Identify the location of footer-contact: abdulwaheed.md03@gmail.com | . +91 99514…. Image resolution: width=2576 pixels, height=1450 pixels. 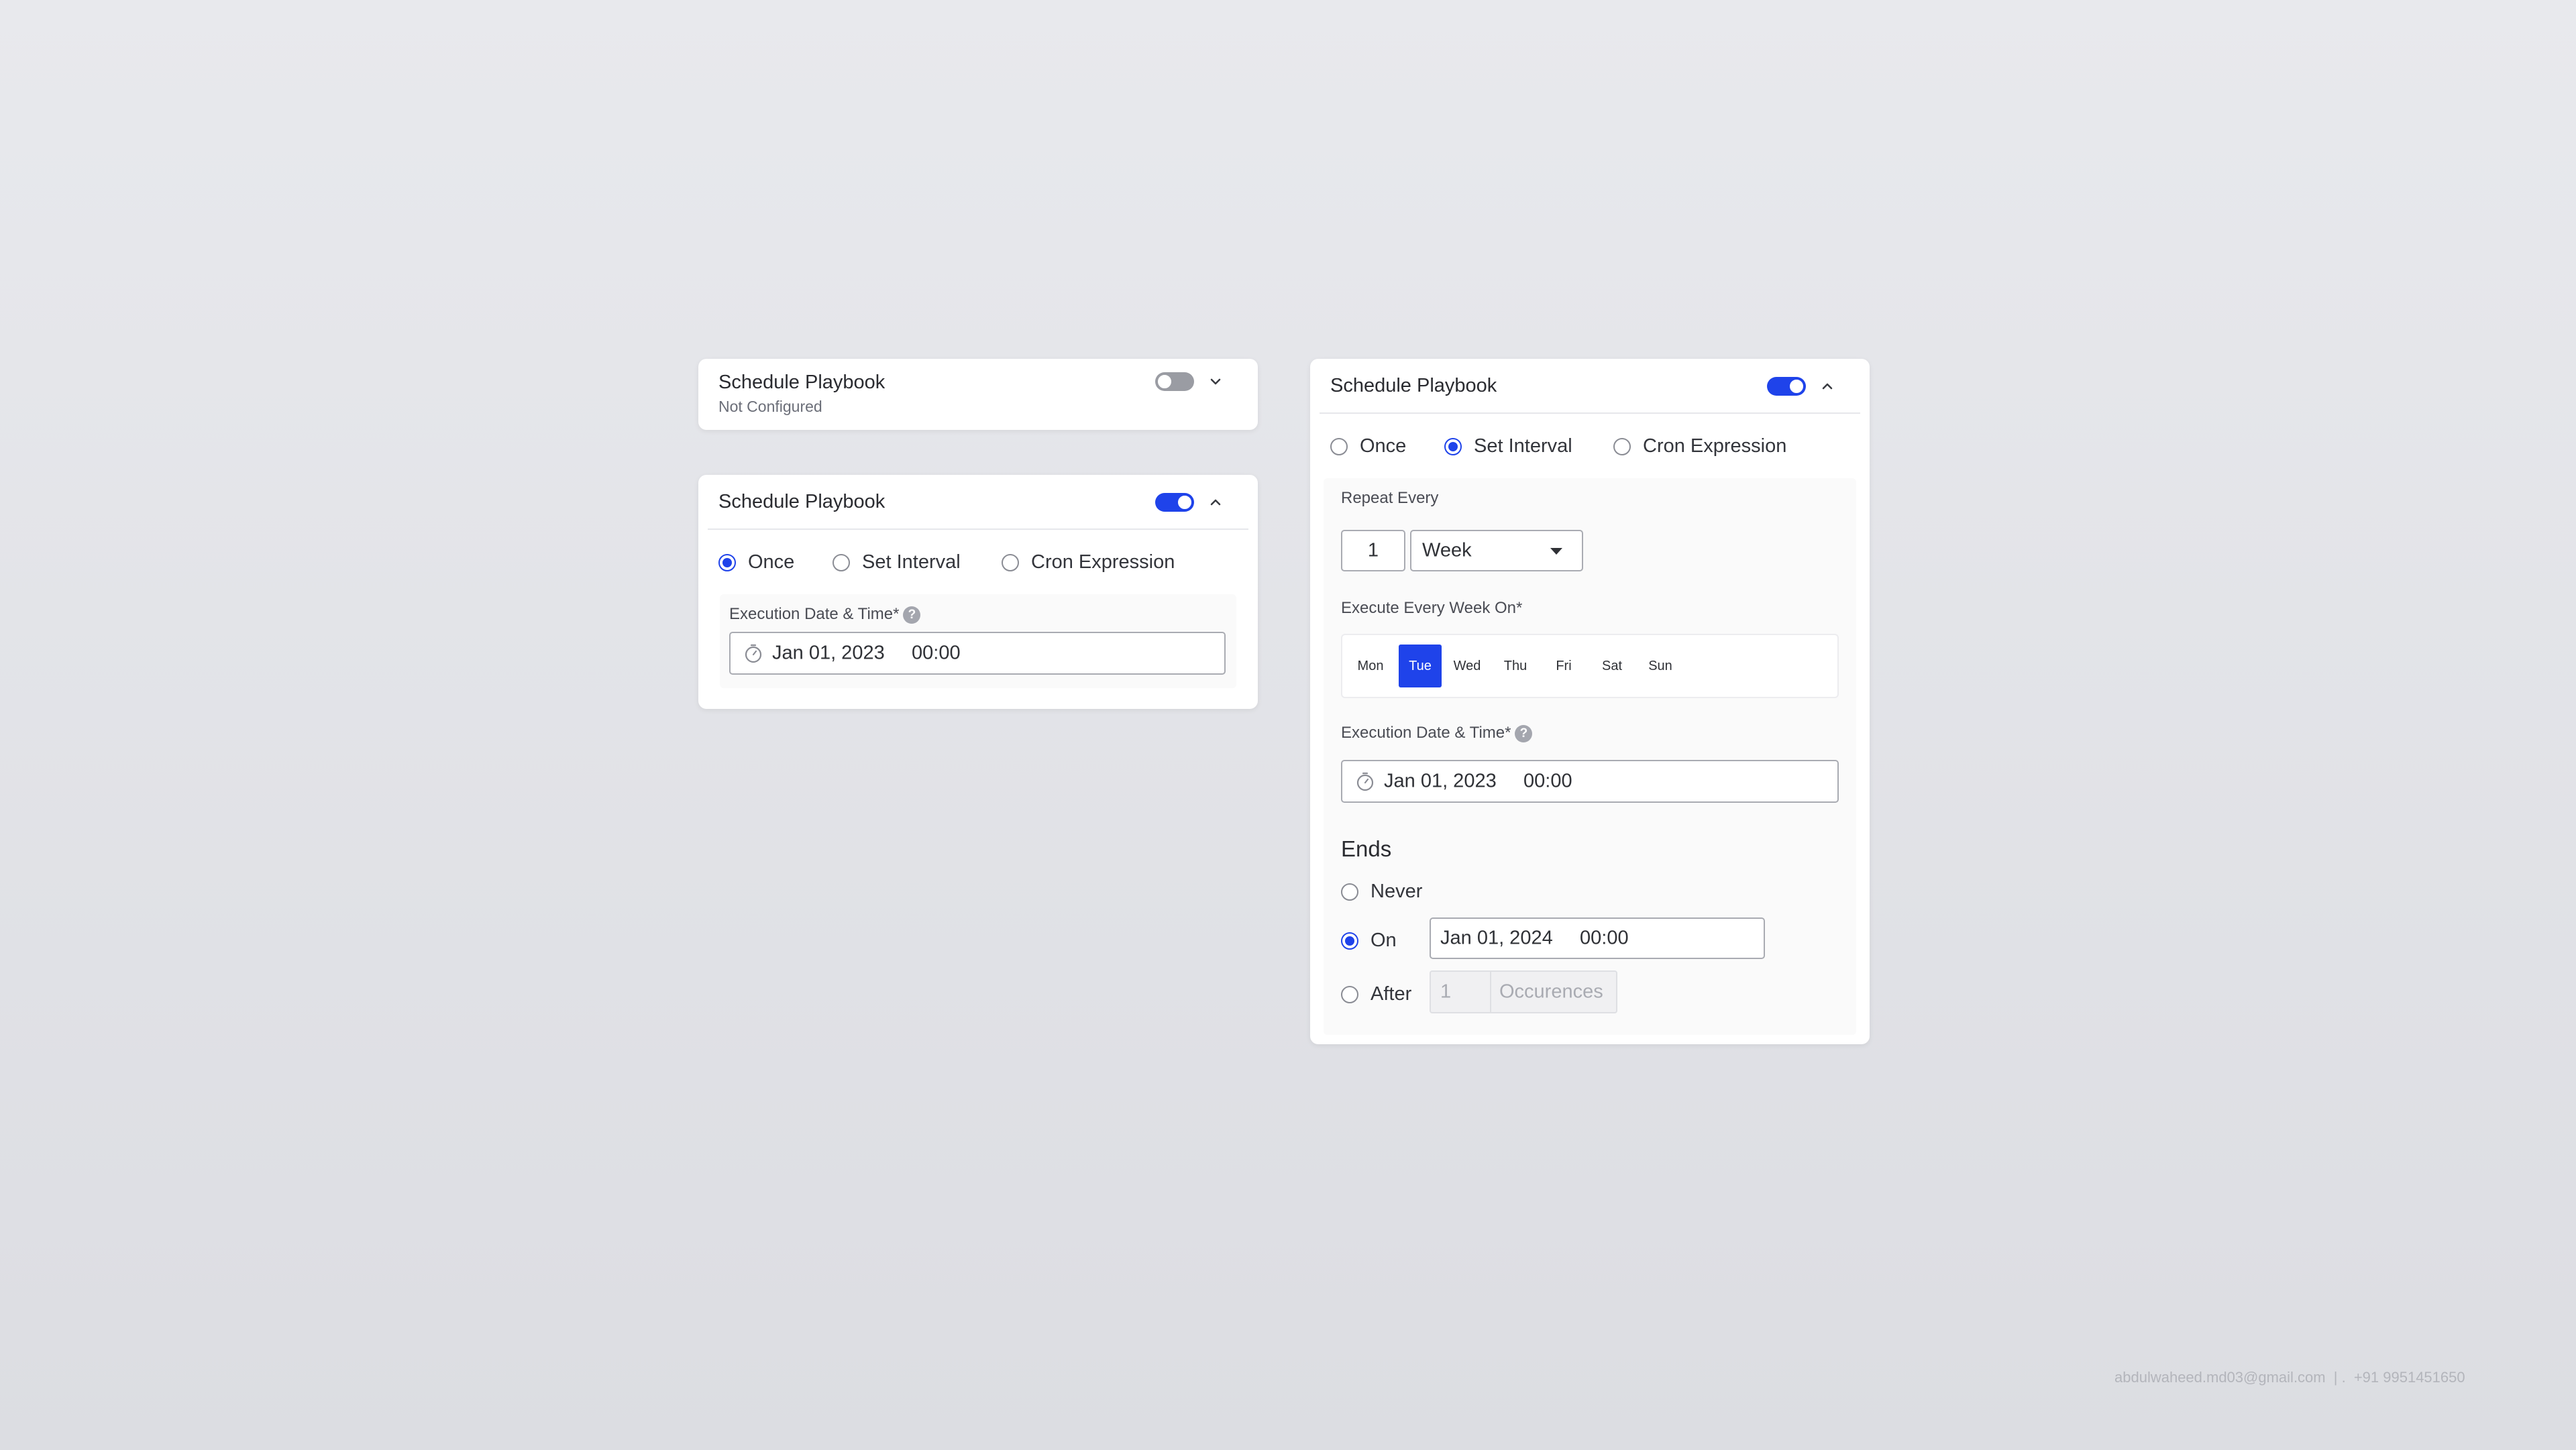
(2289, 1377).